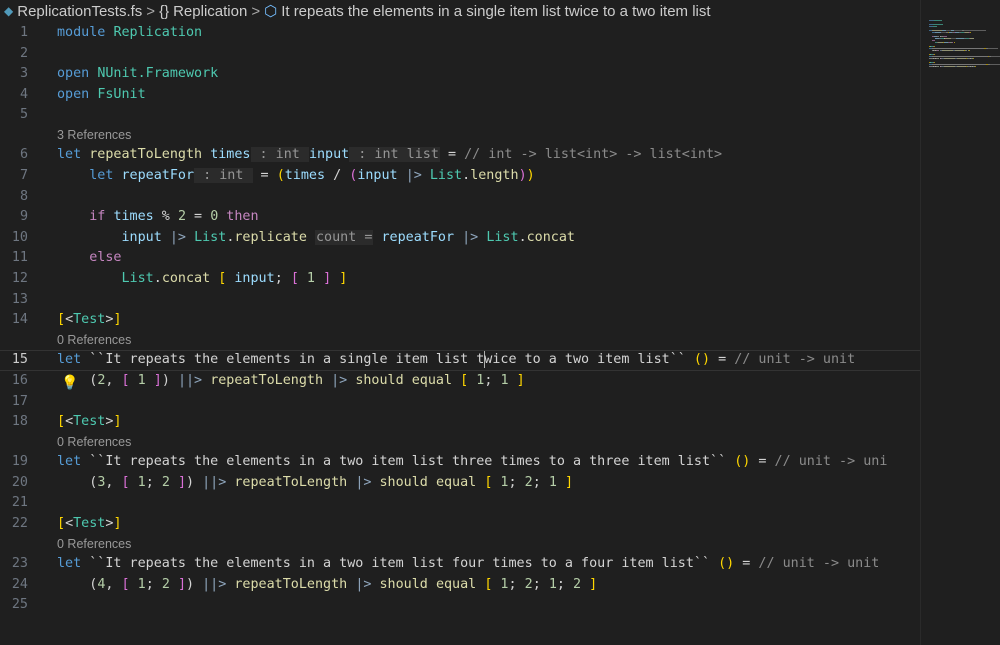  What do you see at coordinates (19, 258) in the screenshot?
I see `line-number: 11` at bounding box center [19, 258].